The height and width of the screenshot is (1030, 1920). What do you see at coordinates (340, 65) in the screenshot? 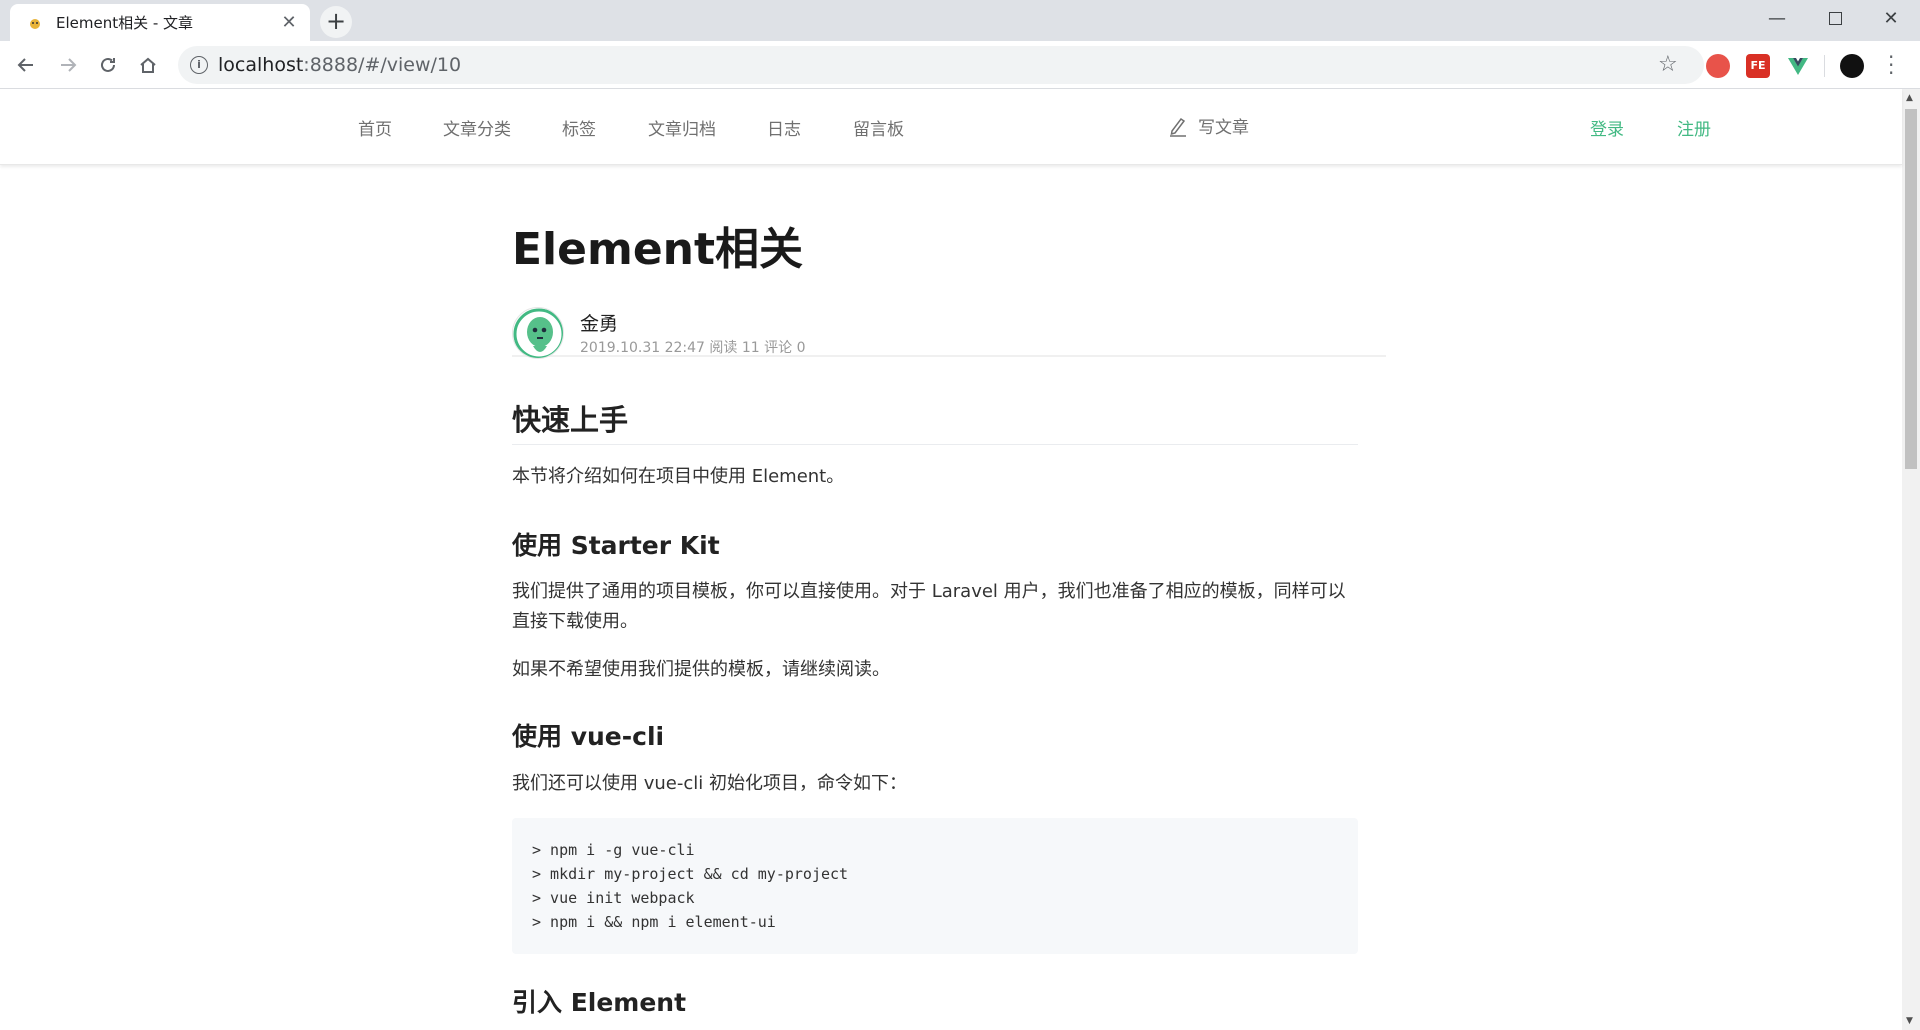
I see `url-text: localhost:8888/#/view/10` at bounding box center [340, 65].